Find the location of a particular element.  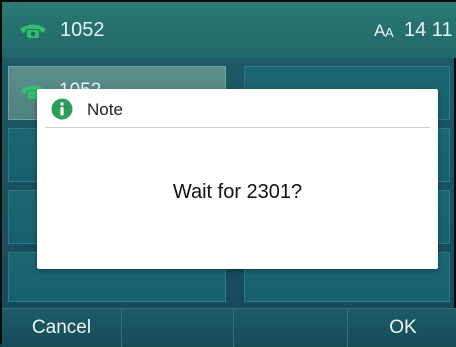

info-icon is located at coordinates (62, 109).